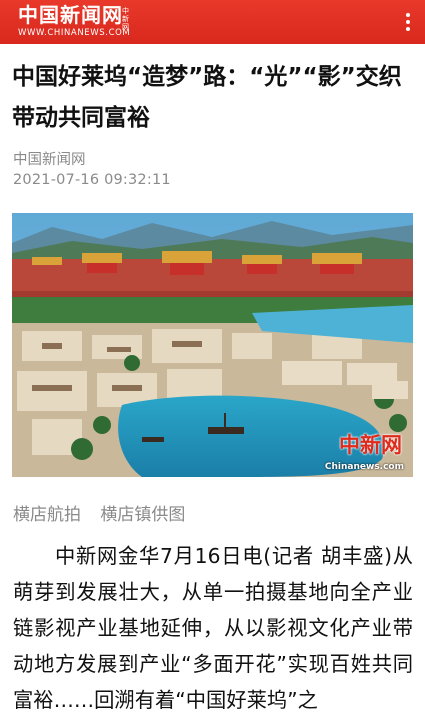  I want to click on article-date: 2021-07-16 09:32:11, so click(92, 180).